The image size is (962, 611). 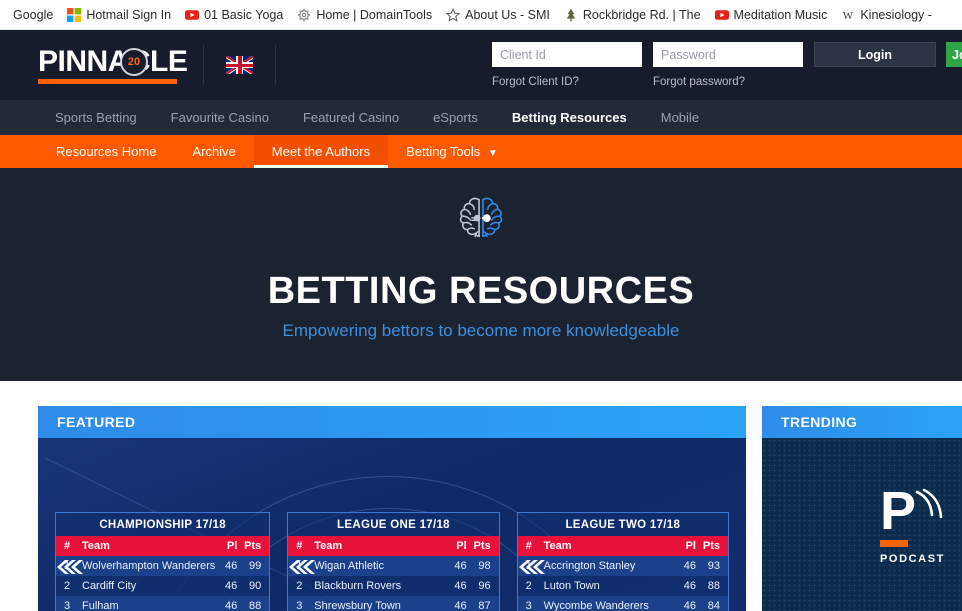 I want to click on featured-panel-title: FEATURED, so click(x=96, y=422).